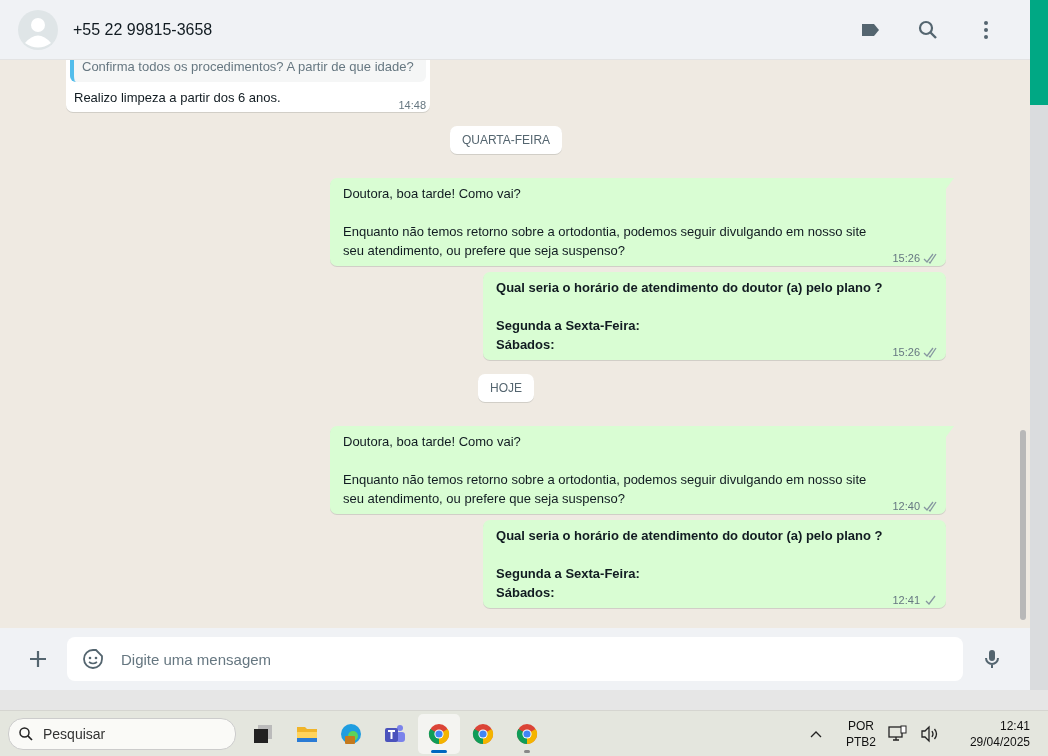  What do you see at coordinates (929, 733) in the screenshot?
I see `speaker-icon` at bounding box center [929, 733].